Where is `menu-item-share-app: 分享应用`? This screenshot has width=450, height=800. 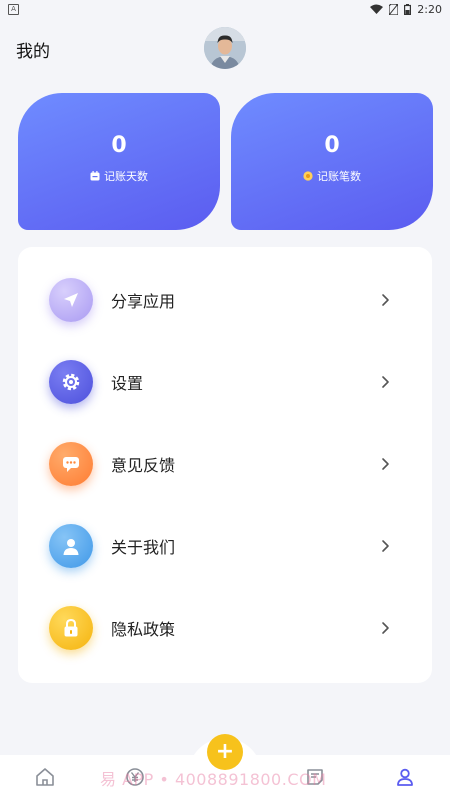 menu-item-share-app: 分享应用 is located at coordinates (225, 300).